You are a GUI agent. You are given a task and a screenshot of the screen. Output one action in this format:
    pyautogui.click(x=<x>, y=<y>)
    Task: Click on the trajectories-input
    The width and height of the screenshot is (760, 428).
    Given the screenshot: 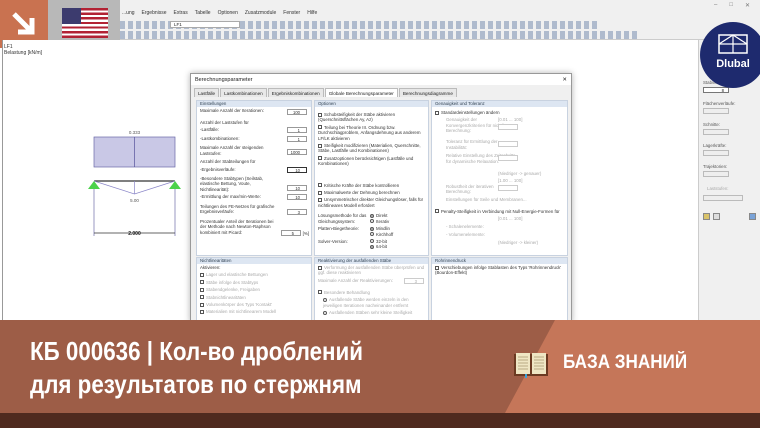 What is the action you would take?
    pyautogui.click(x=716, y=174)
    